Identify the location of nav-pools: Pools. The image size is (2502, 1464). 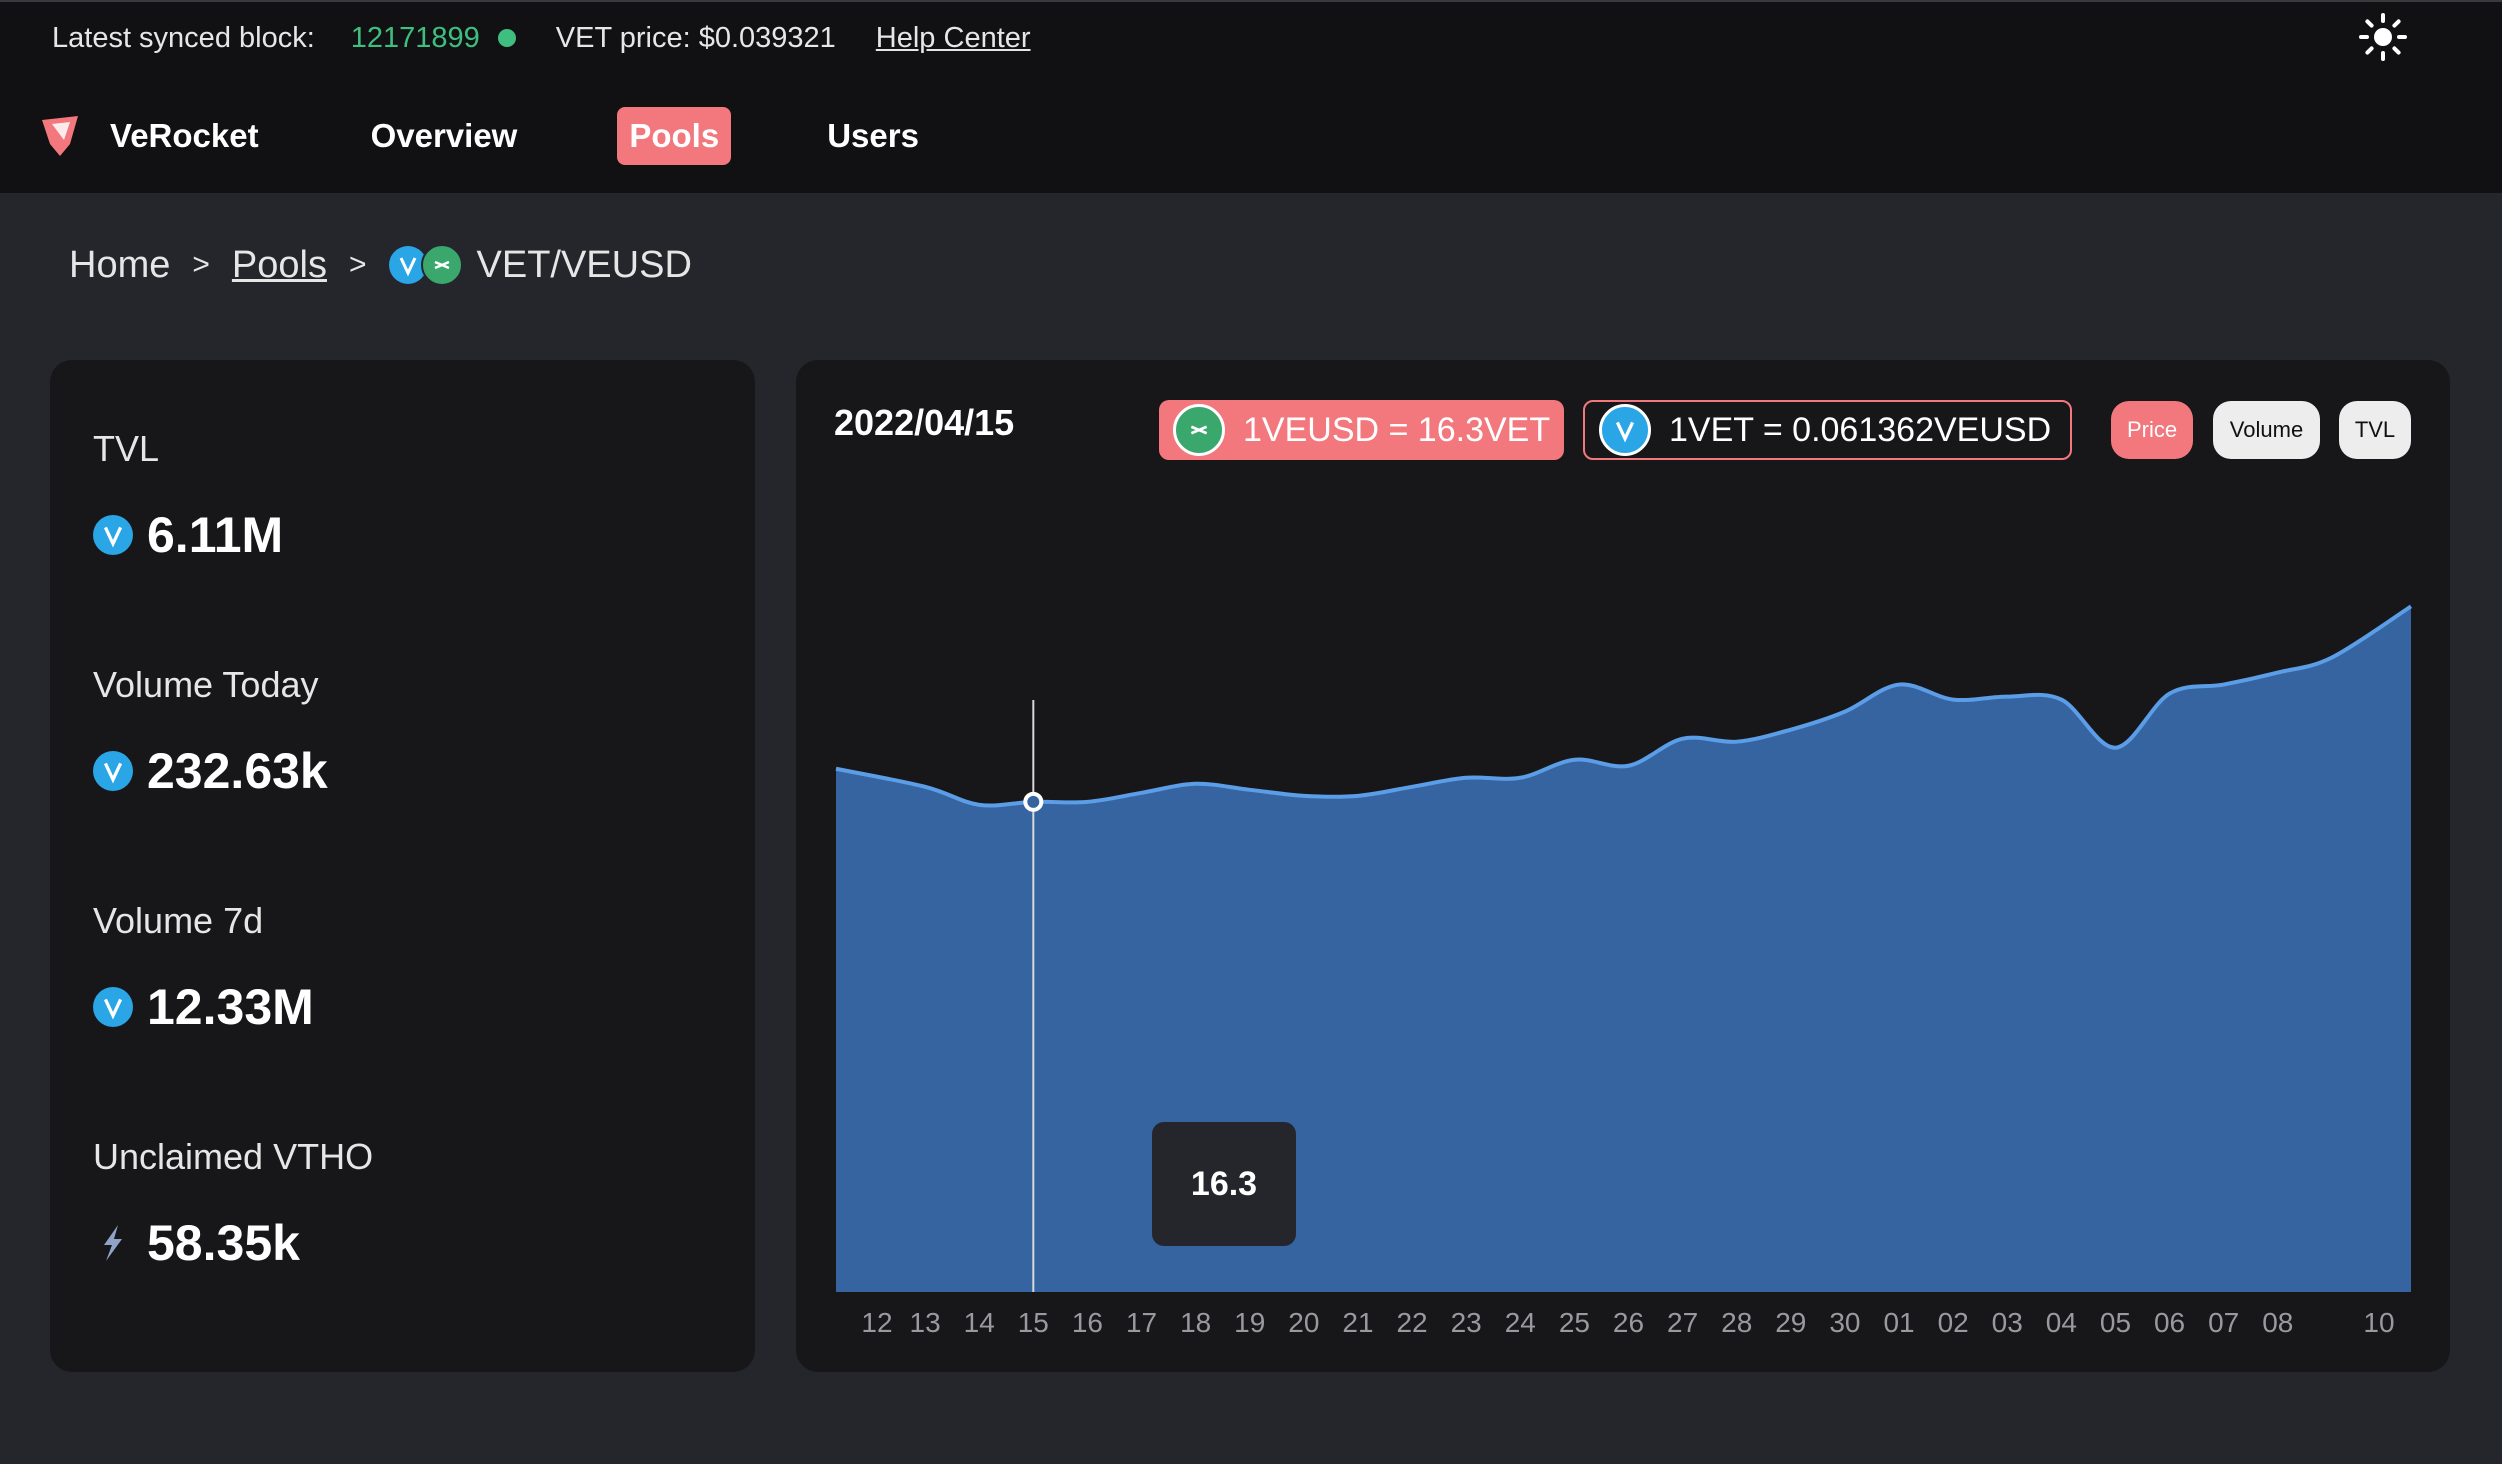
(674, 136).